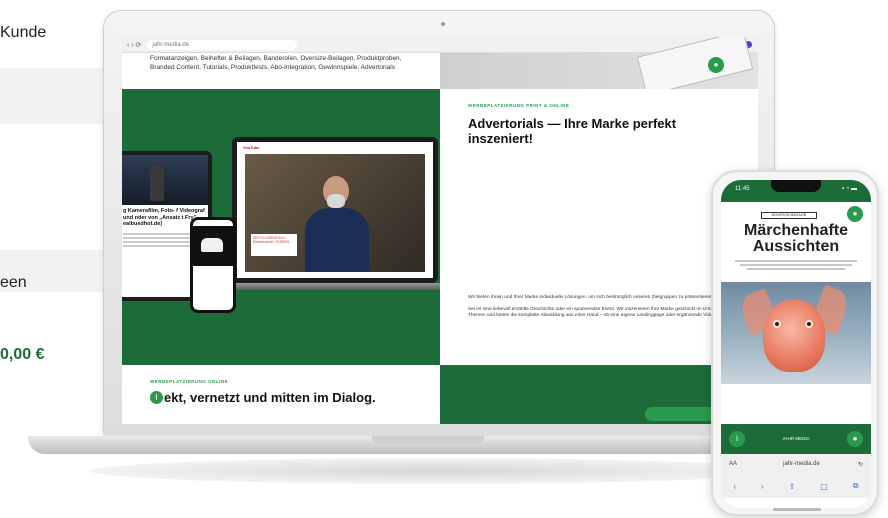 The width and height of the screenshot is (888, 518). What do you see at coordinates (762, 486) in the screenshot?
I see `forward-icon: ›` at bounding box center [762, 486].